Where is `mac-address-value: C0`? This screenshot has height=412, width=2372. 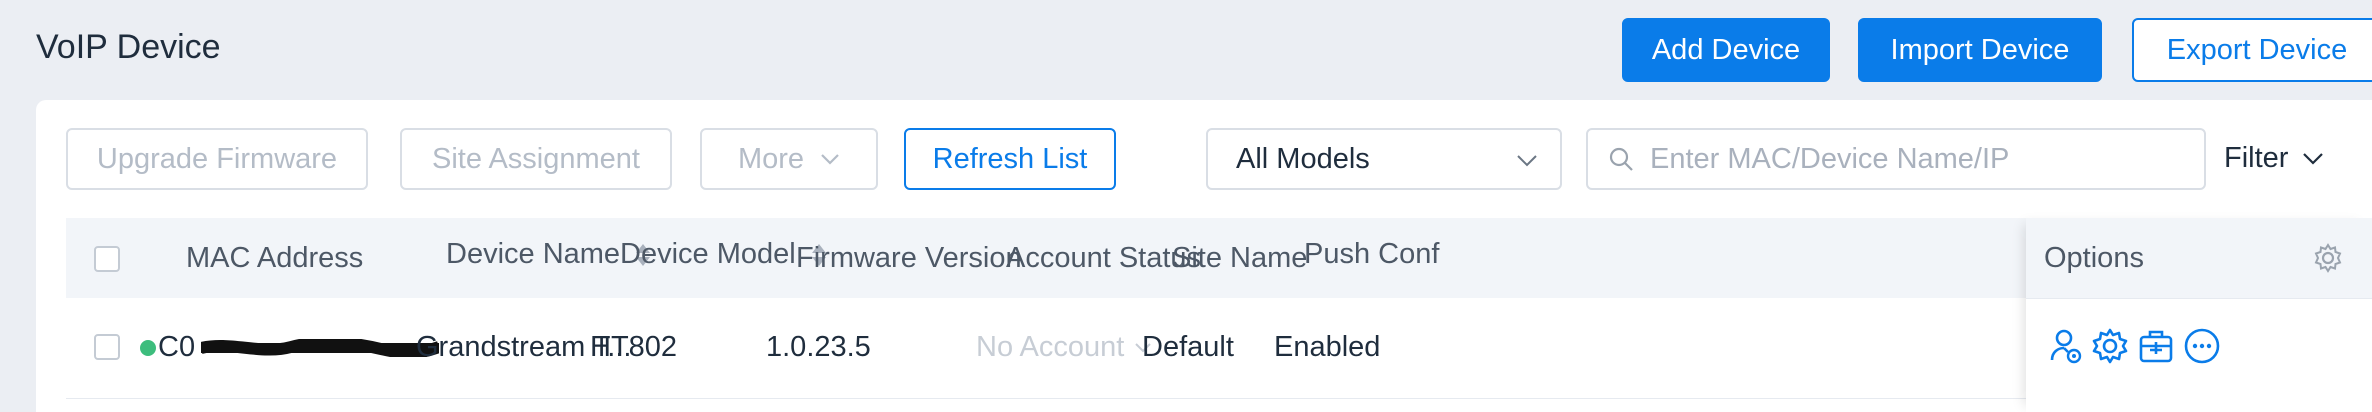 mac-address-value: C0 is located at coordinates (177, 347).